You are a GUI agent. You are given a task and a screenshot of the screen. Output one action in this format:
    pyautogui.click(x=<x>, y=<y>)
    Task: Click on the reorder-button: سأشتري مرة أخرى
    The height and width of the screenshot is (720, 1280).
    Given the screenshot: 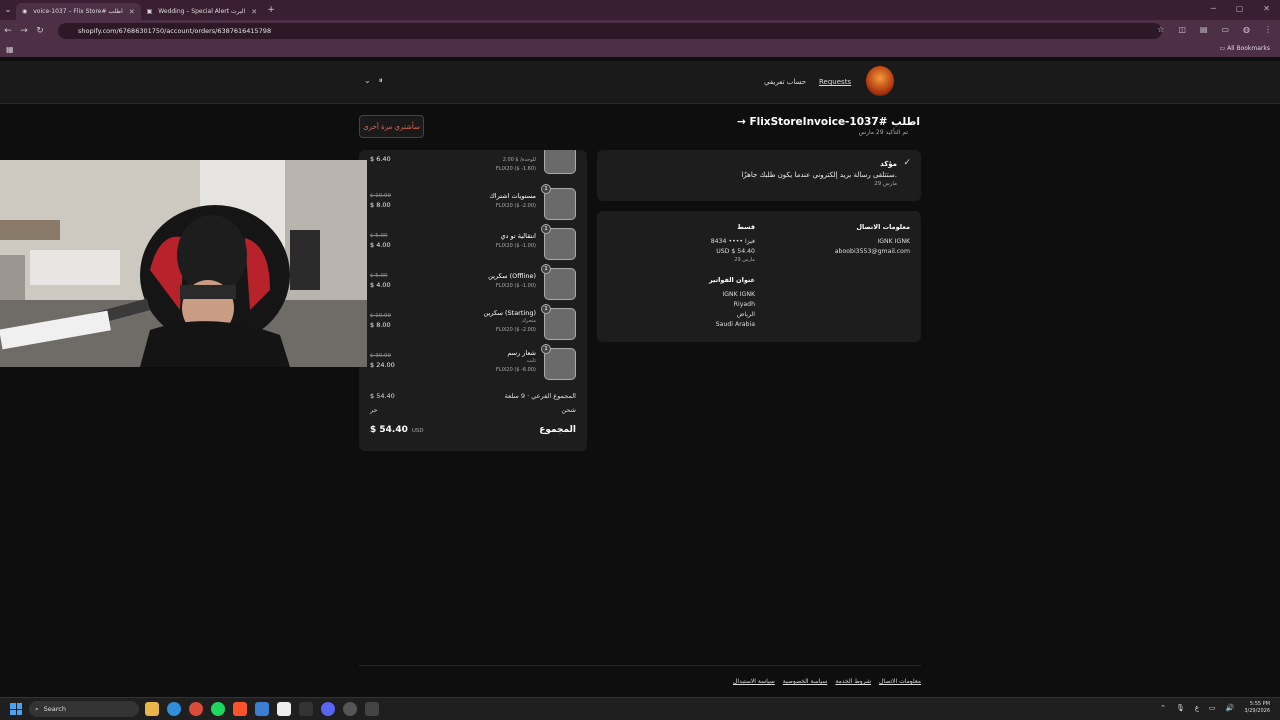 What is the action you would take?
    pyautogui.click(x=391, y=126)
    